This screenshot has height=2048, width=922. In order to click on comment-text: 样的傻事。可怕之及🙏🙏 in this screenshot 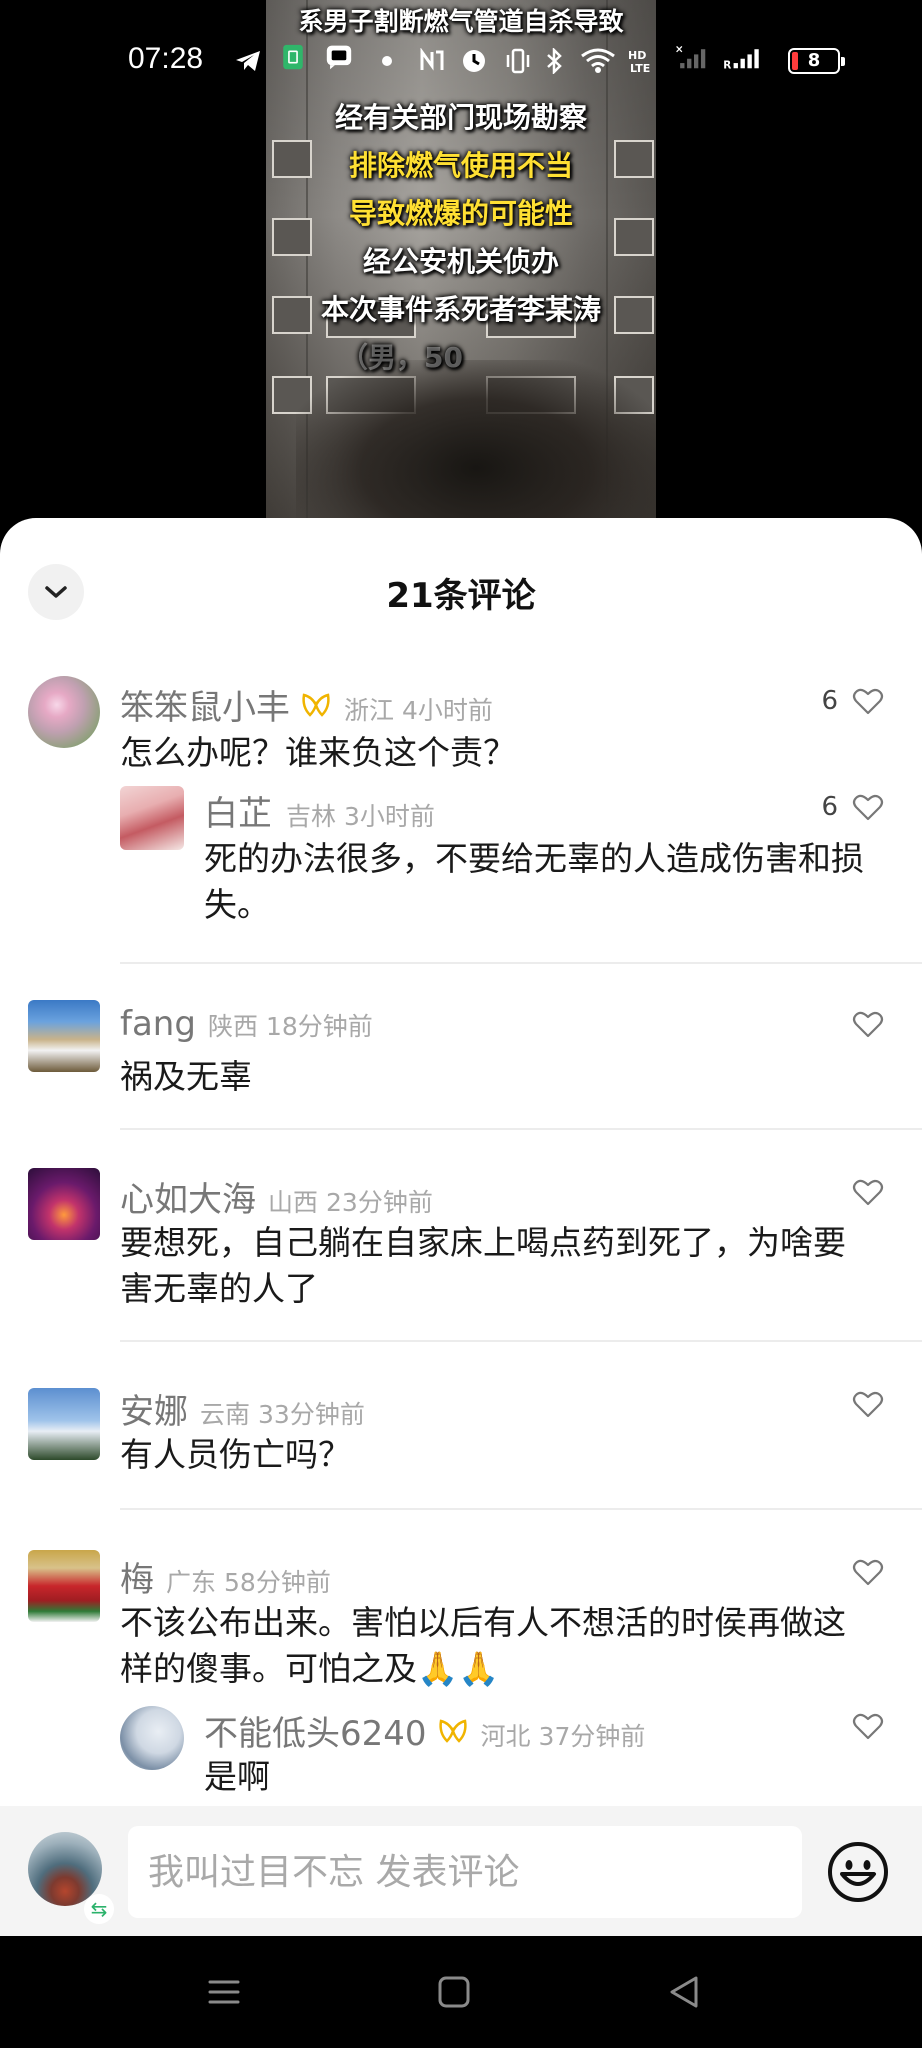, I will do `click(310, 1668)`.